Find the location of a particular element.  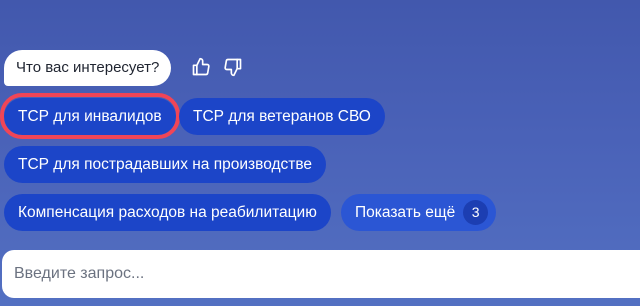

suggestion-chip-rehab-compensation: Компенсация расходов на реабилитацию is located at coordinates (167, 212).